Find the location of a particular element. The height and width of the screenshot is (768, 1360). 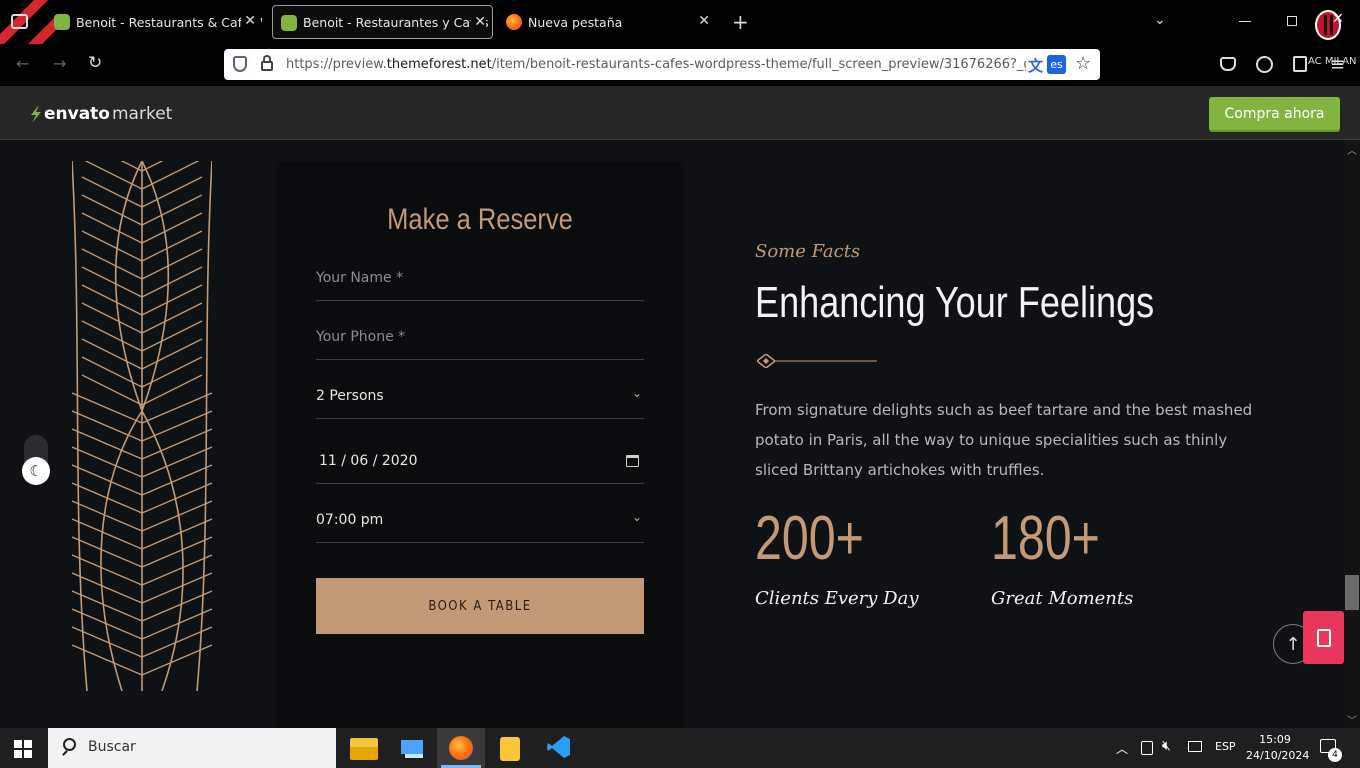

stat-moments: 180+ Great Moments is located at coordinates (1062, 557).